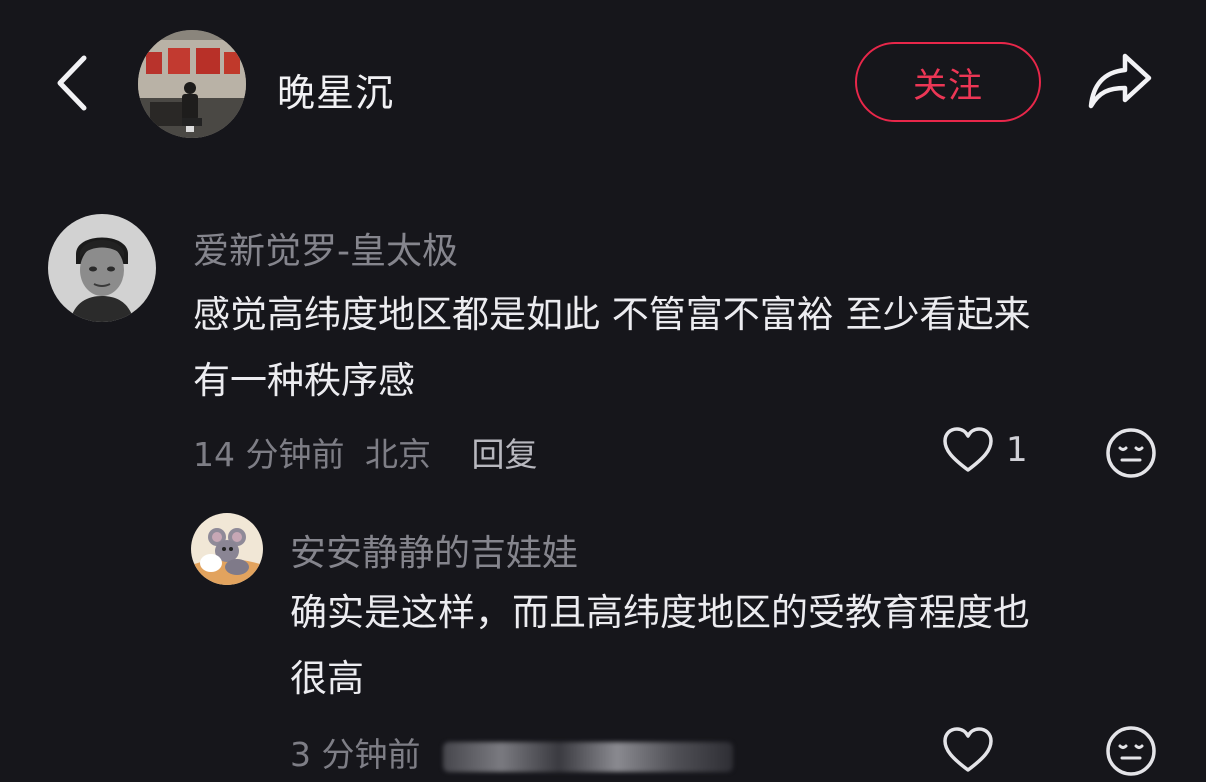 Image resolution: width=1206 pixels, height=782 pixels. Describe the element at coordinates (588, 756) in the screenshot. I see `blurred-location-overlay` at that location.